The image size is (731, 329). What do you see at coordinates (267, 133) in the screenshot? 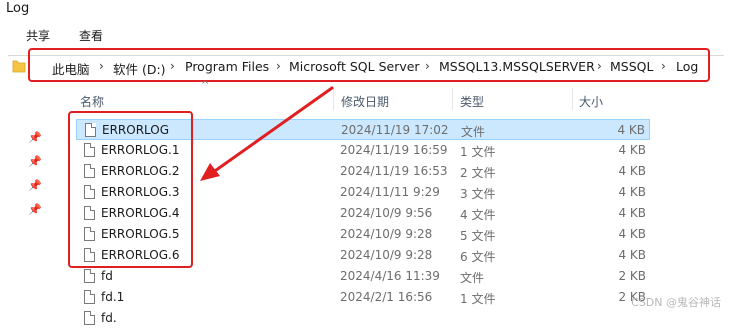
I see `annotation-arrow` at bounding box center [267, 133].